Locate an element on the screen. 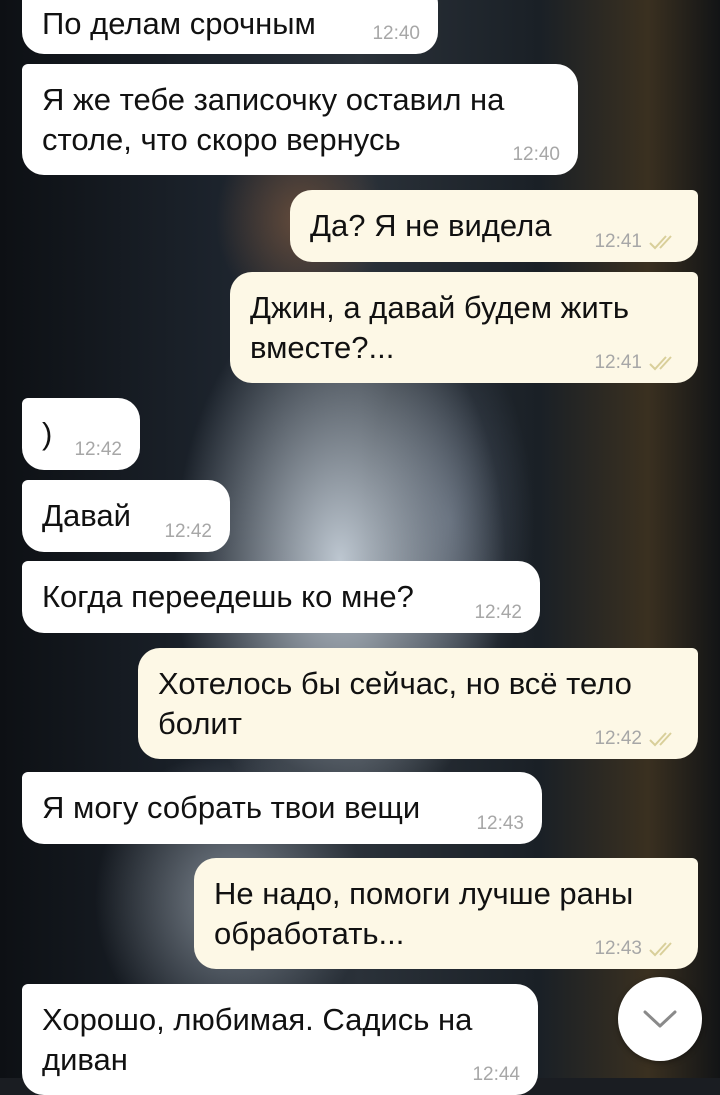  message-bubble-incoming: Когда переедешь ко мне? 12:42 is located at coordinates (281, 597).